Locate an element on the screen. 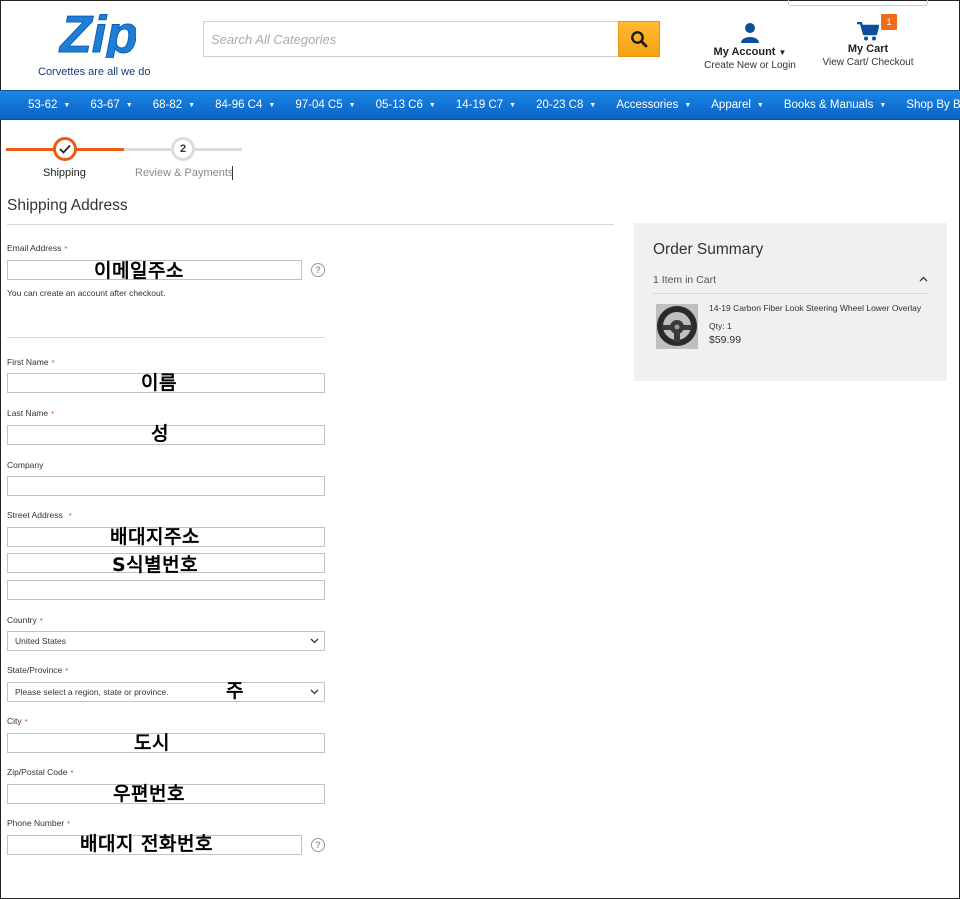 The width and height of the screenshot is (960, 899). text-cursor is located at coordinates (232, 173).